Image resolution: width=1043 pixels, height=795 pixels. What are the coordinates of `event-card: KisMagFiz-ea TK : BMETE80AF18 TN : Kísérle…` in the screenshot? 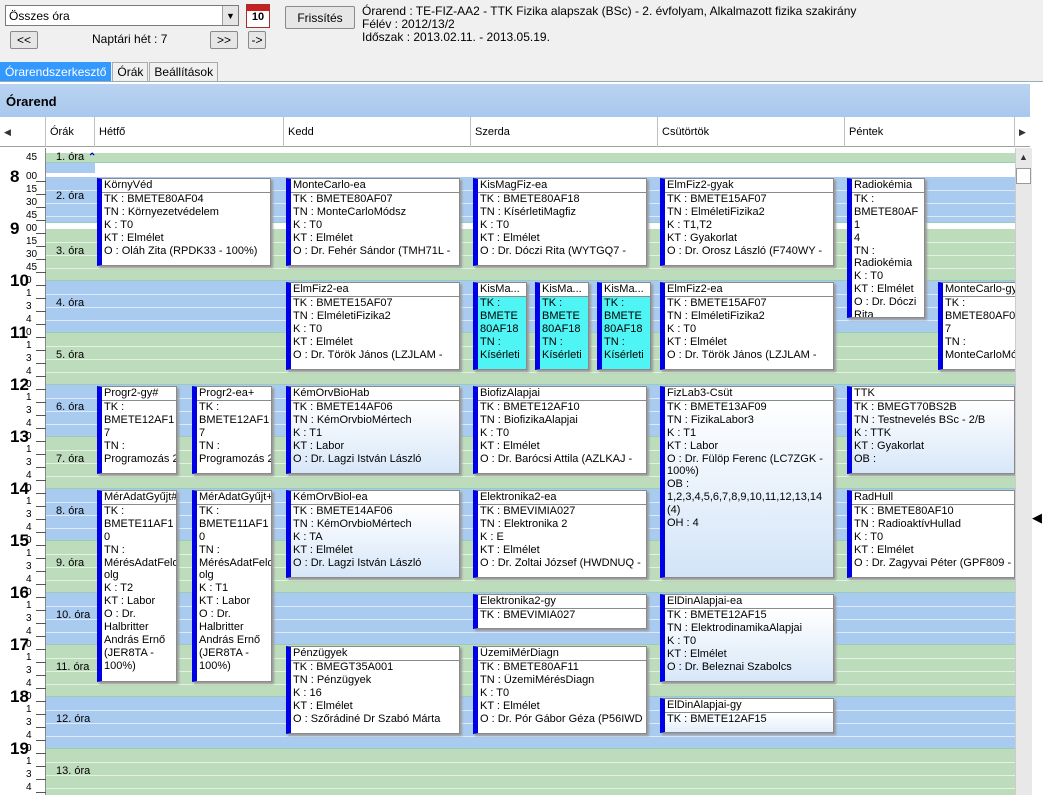 It's located at (560, 222).